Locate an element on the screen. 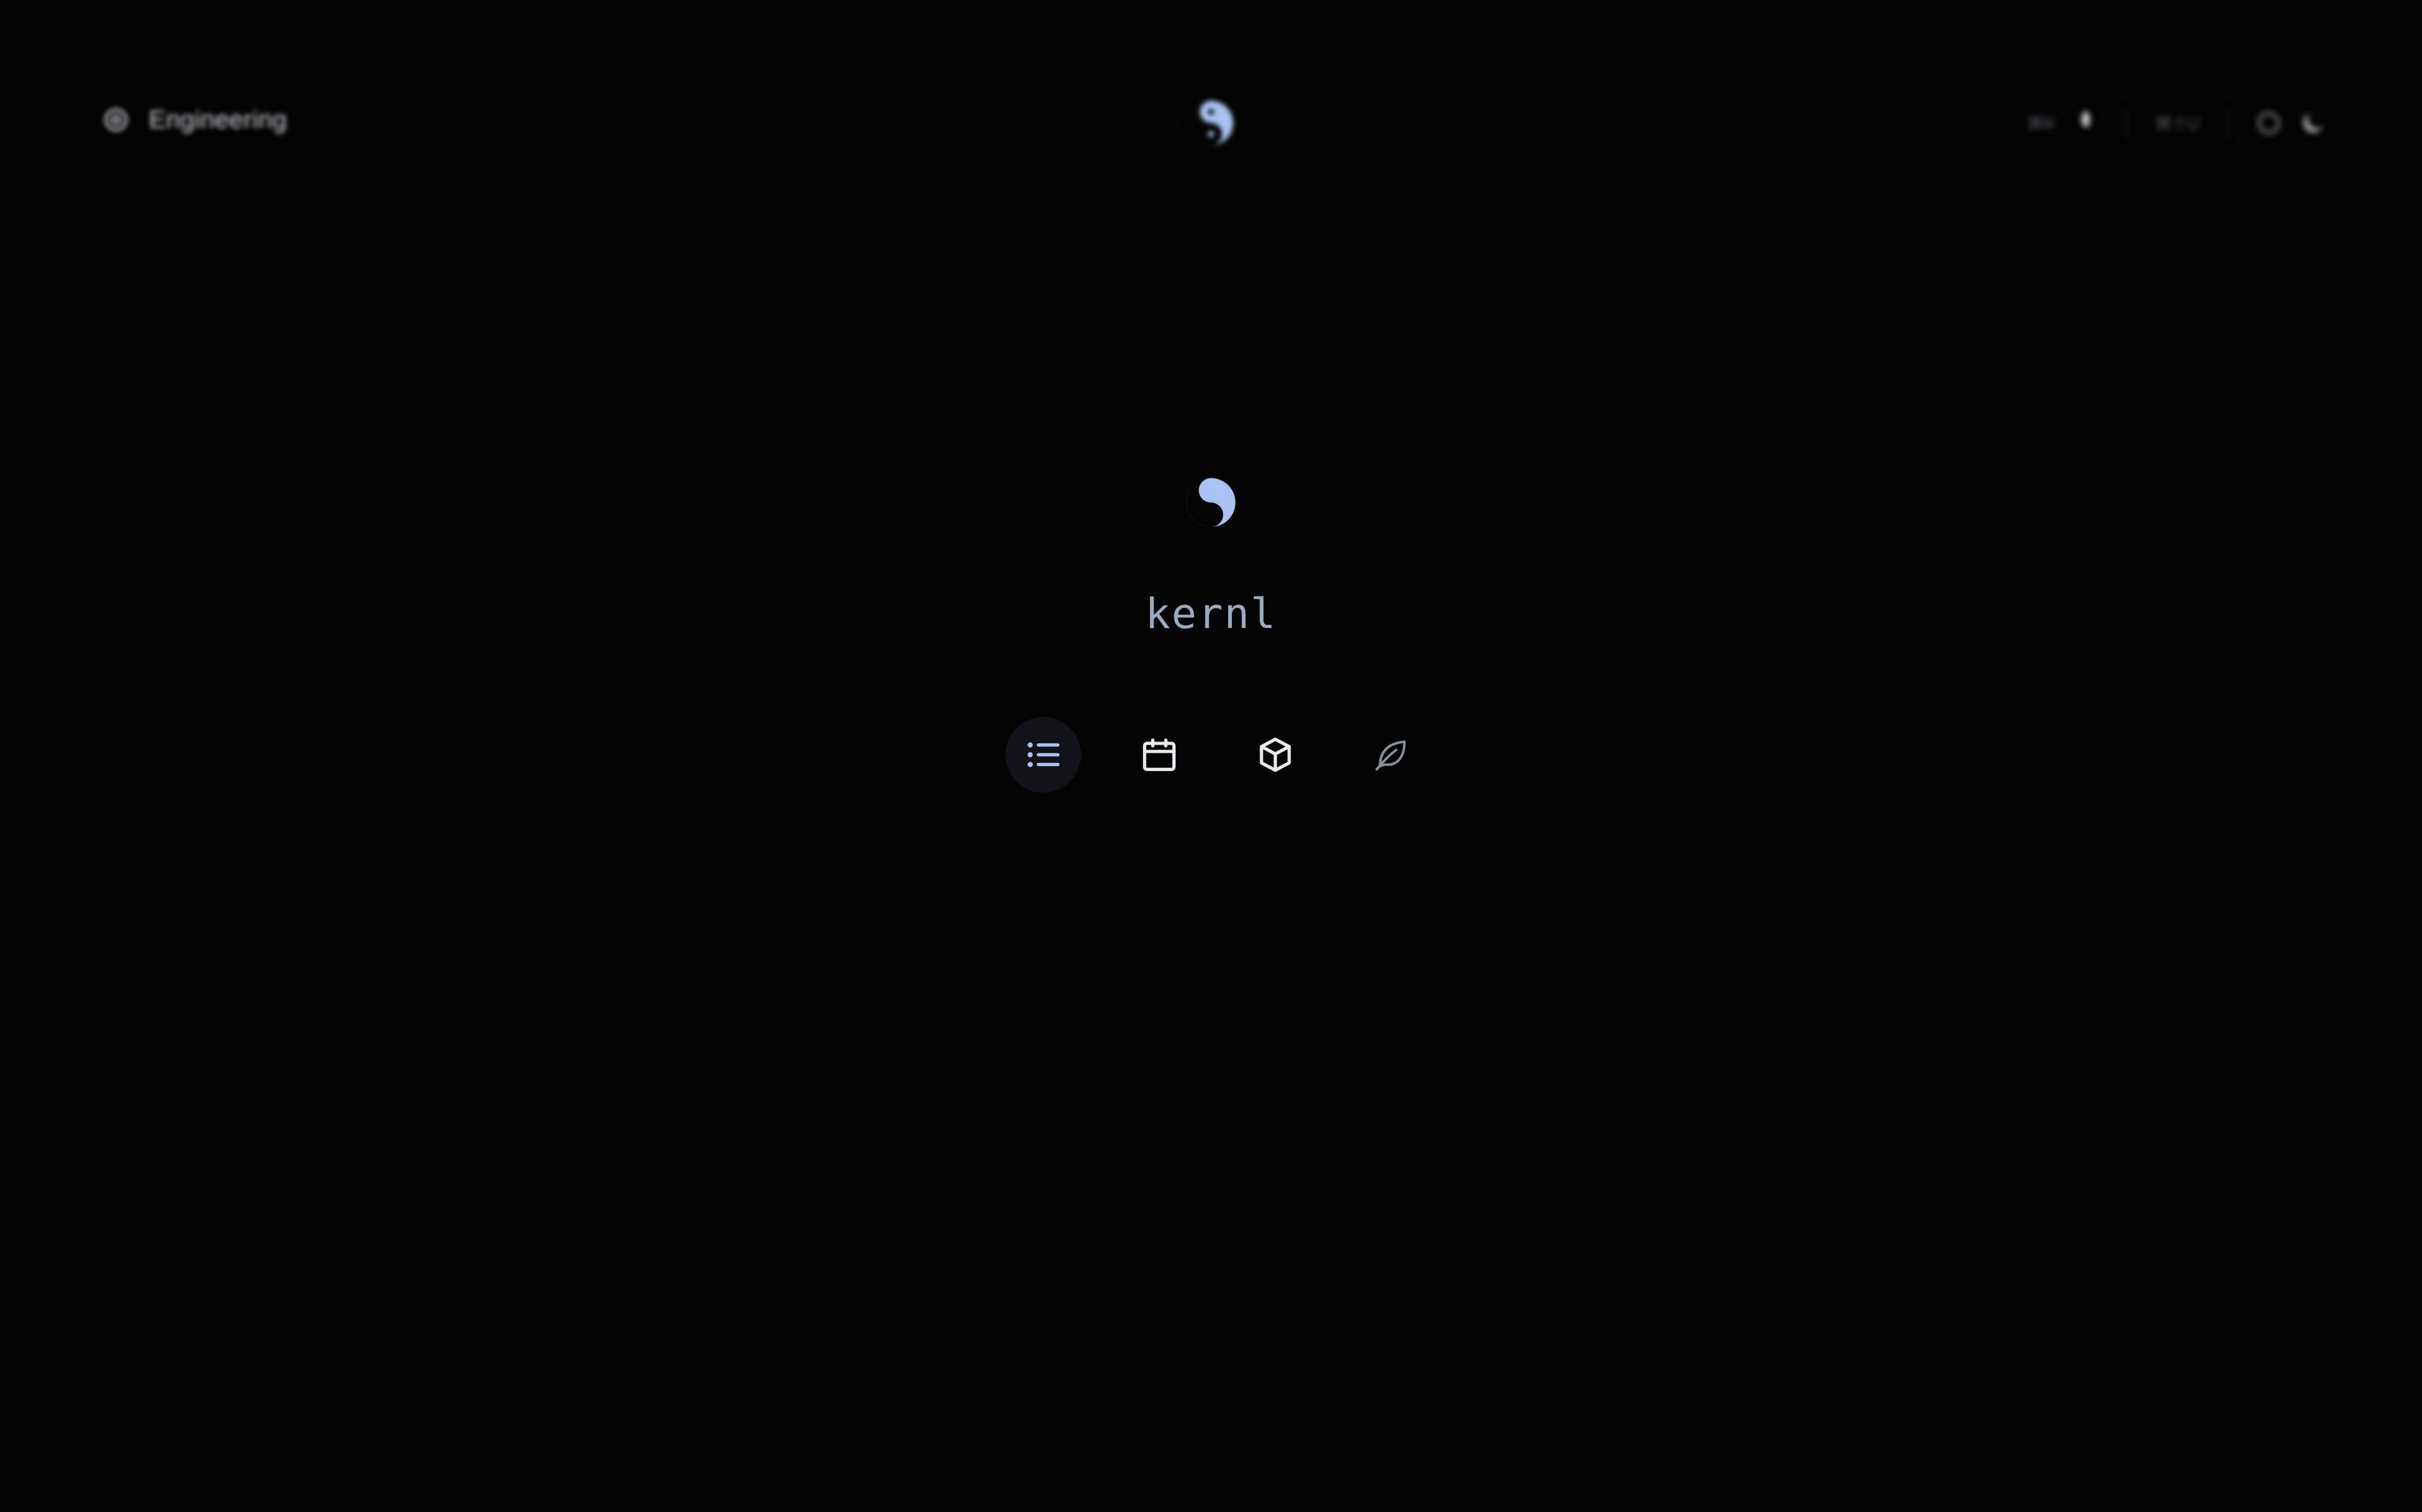  box-icon is located at coordinates (1275, 755).